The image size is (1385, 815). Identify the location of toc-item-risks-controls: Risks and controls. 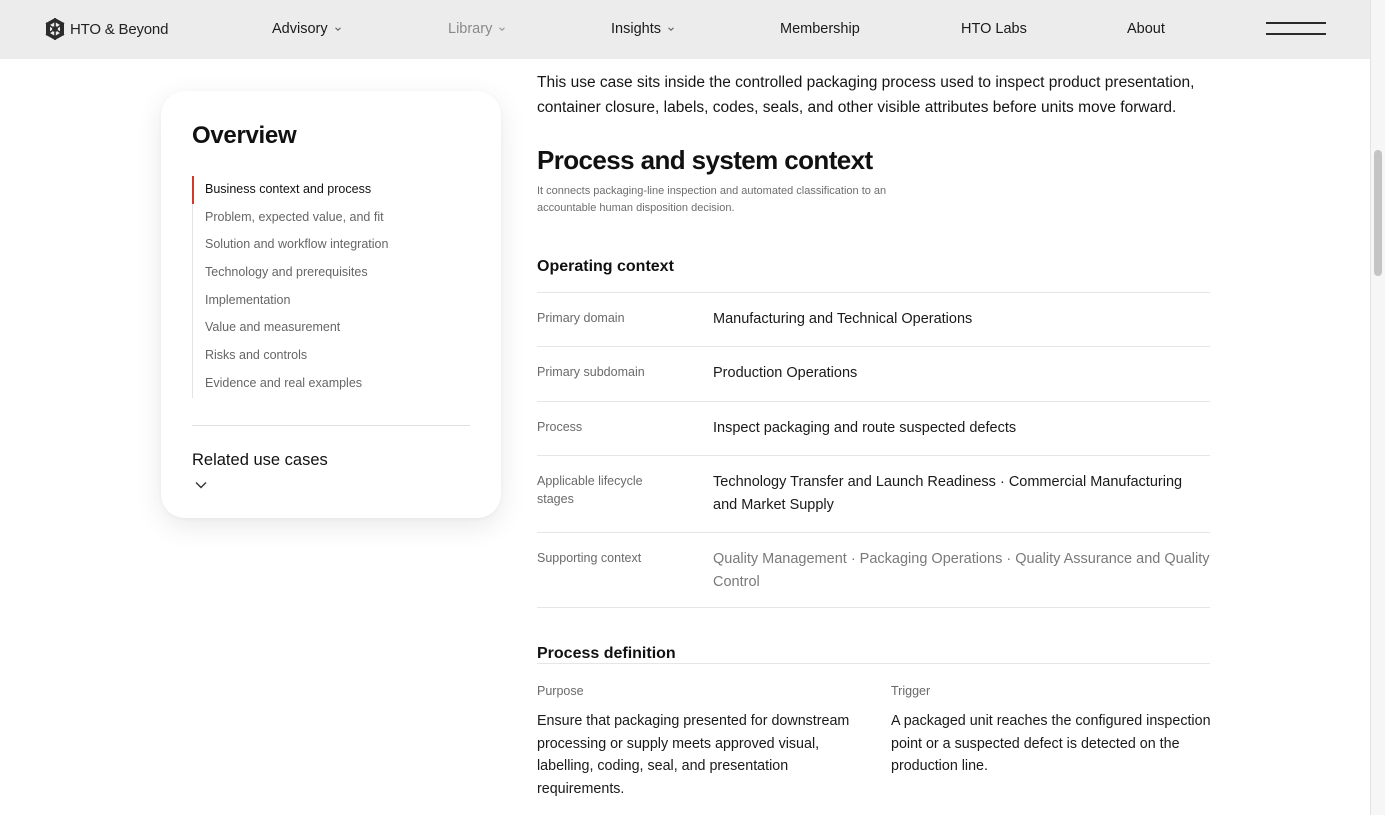
(332, 356).